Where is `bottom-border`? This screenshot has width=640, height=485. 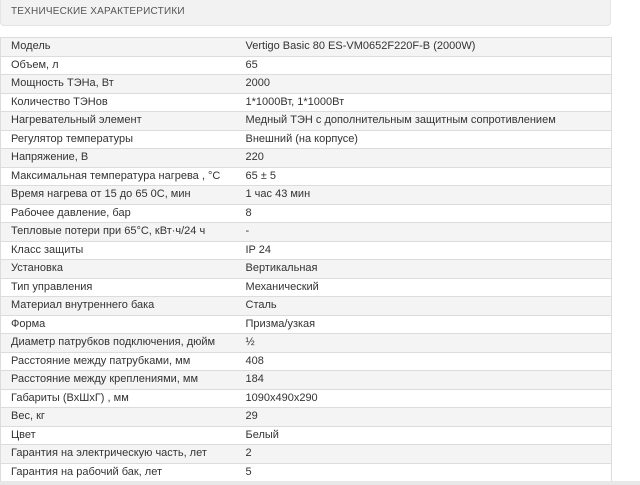
bottom-border is located at coordinates (320, 483).